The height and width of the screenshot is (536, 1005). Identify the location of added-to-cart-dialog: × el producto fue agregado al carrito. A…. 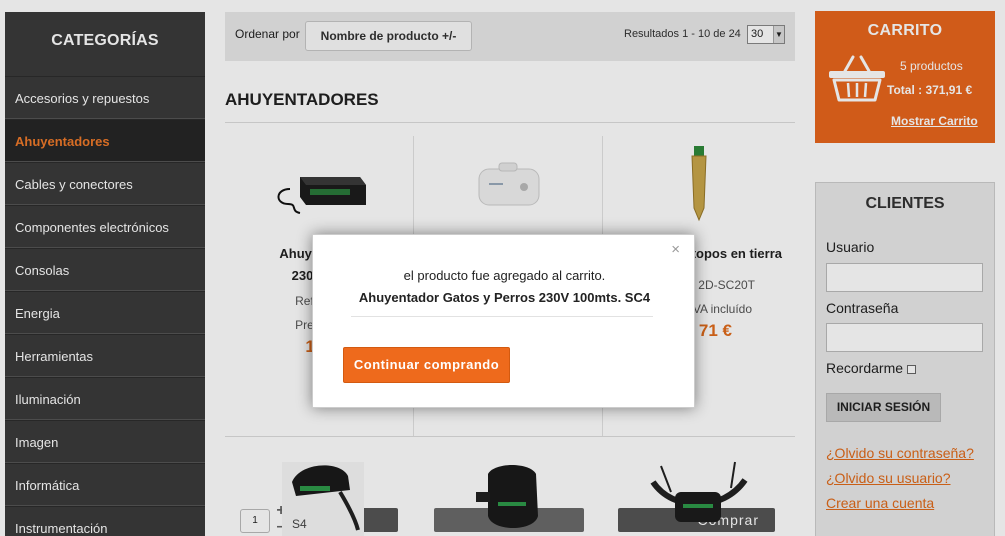
(503, 321).